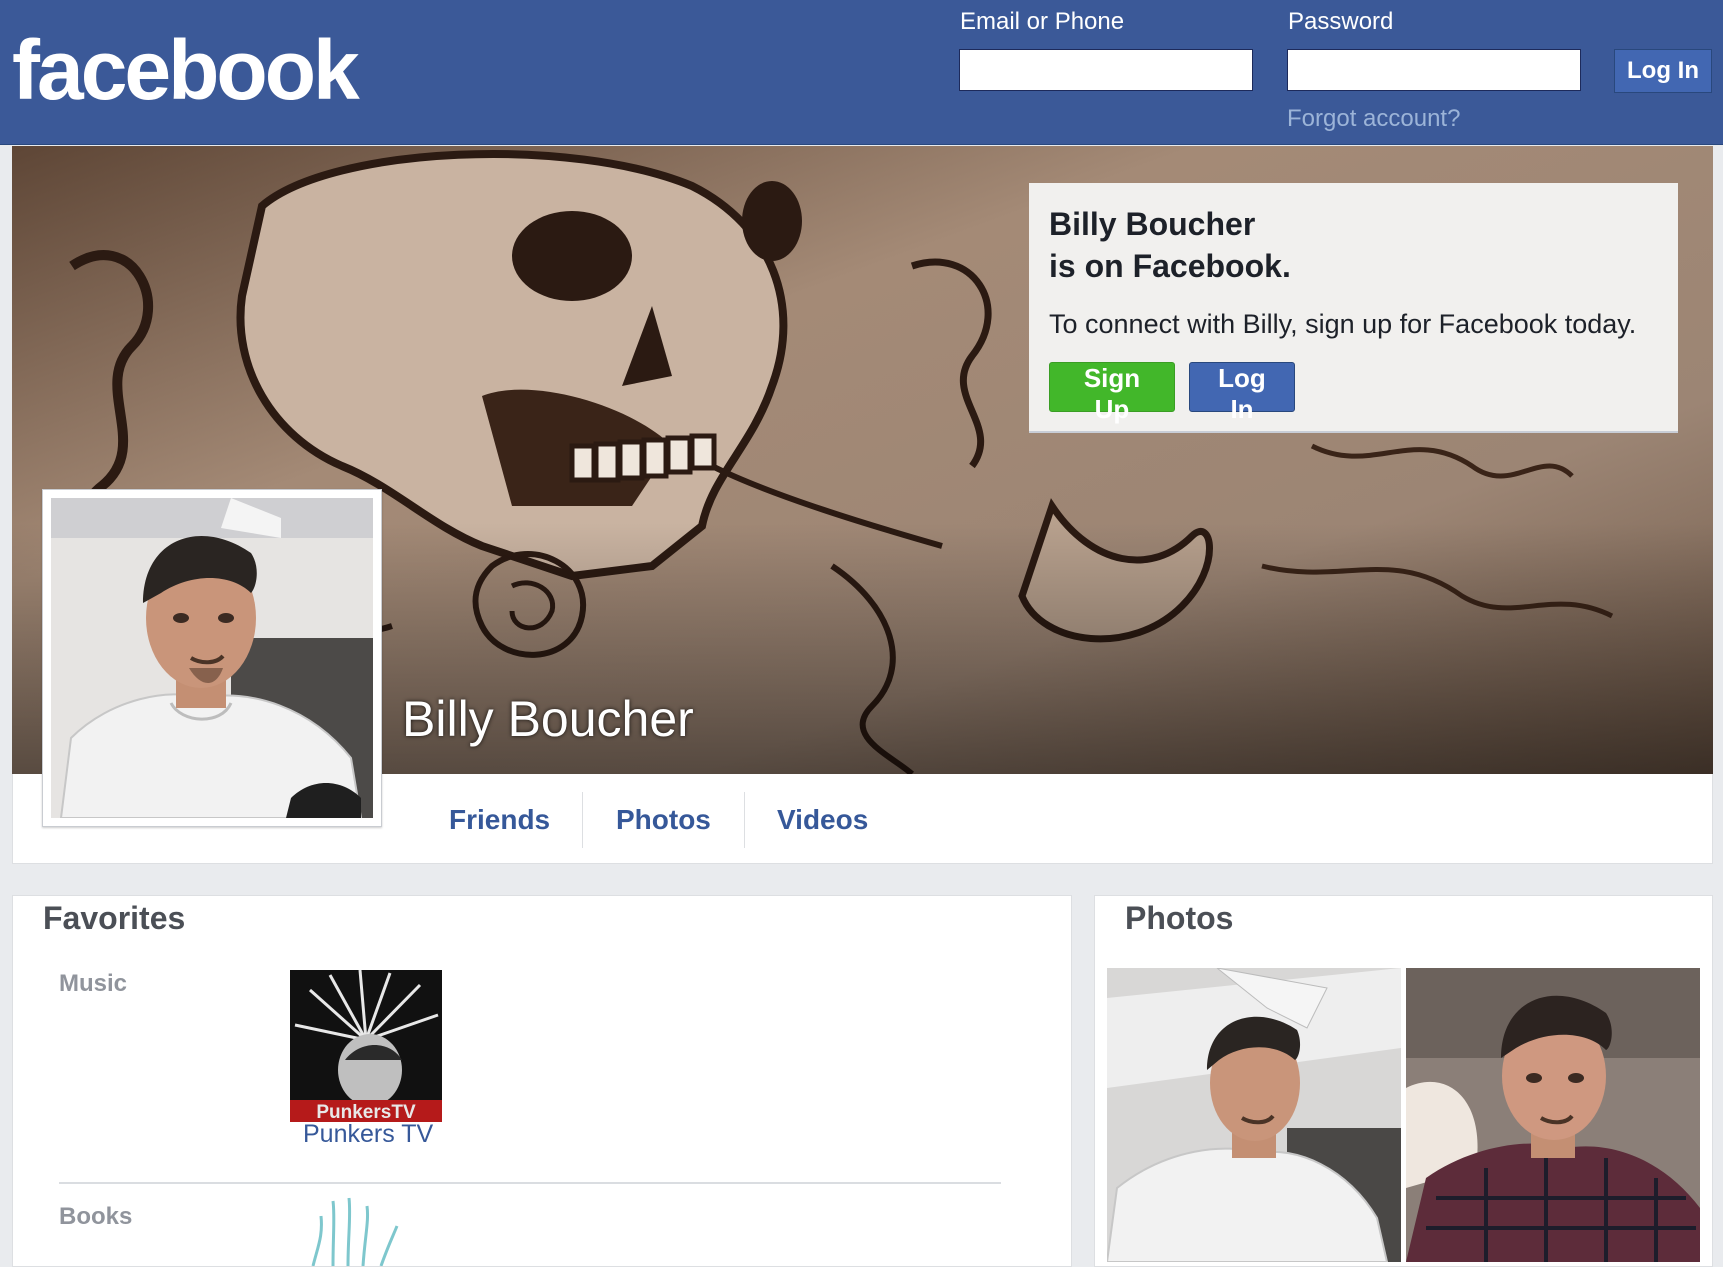 The width and height of the screenshot is (1723, 1267). I want to click on tab-videos: Videos, so click(822, 820).